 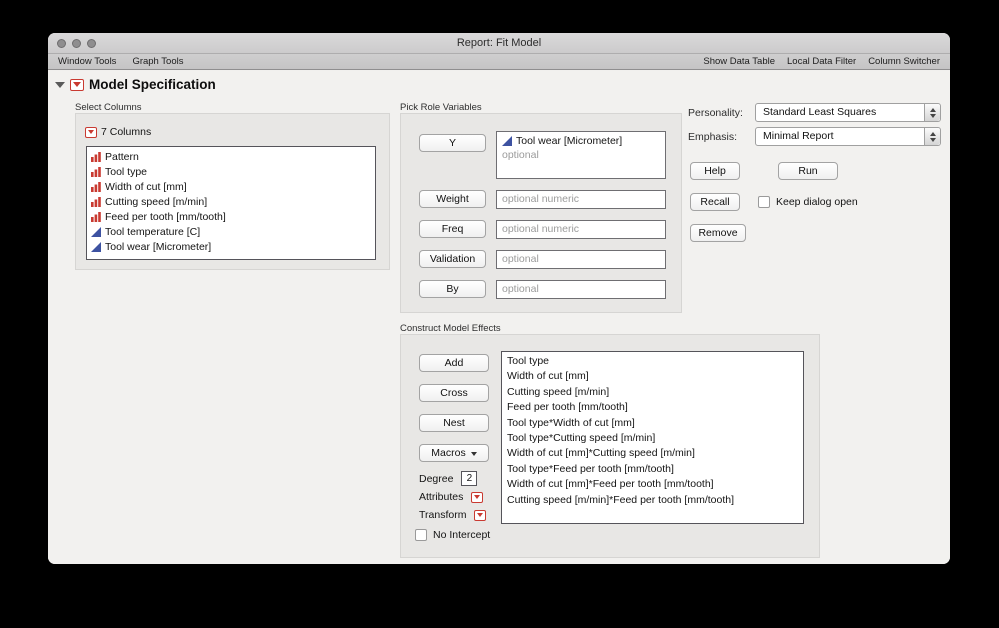 What do you see at coordinates (652, 469) in the screenshot?
I see `effect-list-item: Tool type*Feed per tooth [mm/tooth]` at bounding box center [652, 469].